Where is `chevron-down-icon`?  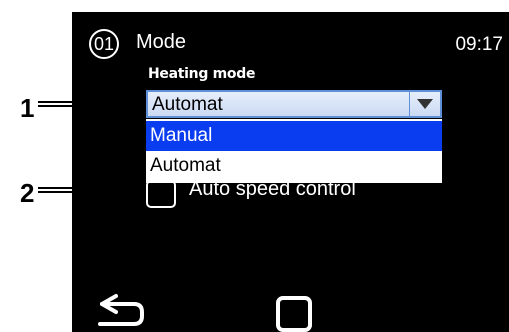
chevron-down-icon is located at coordinates (425, 104).